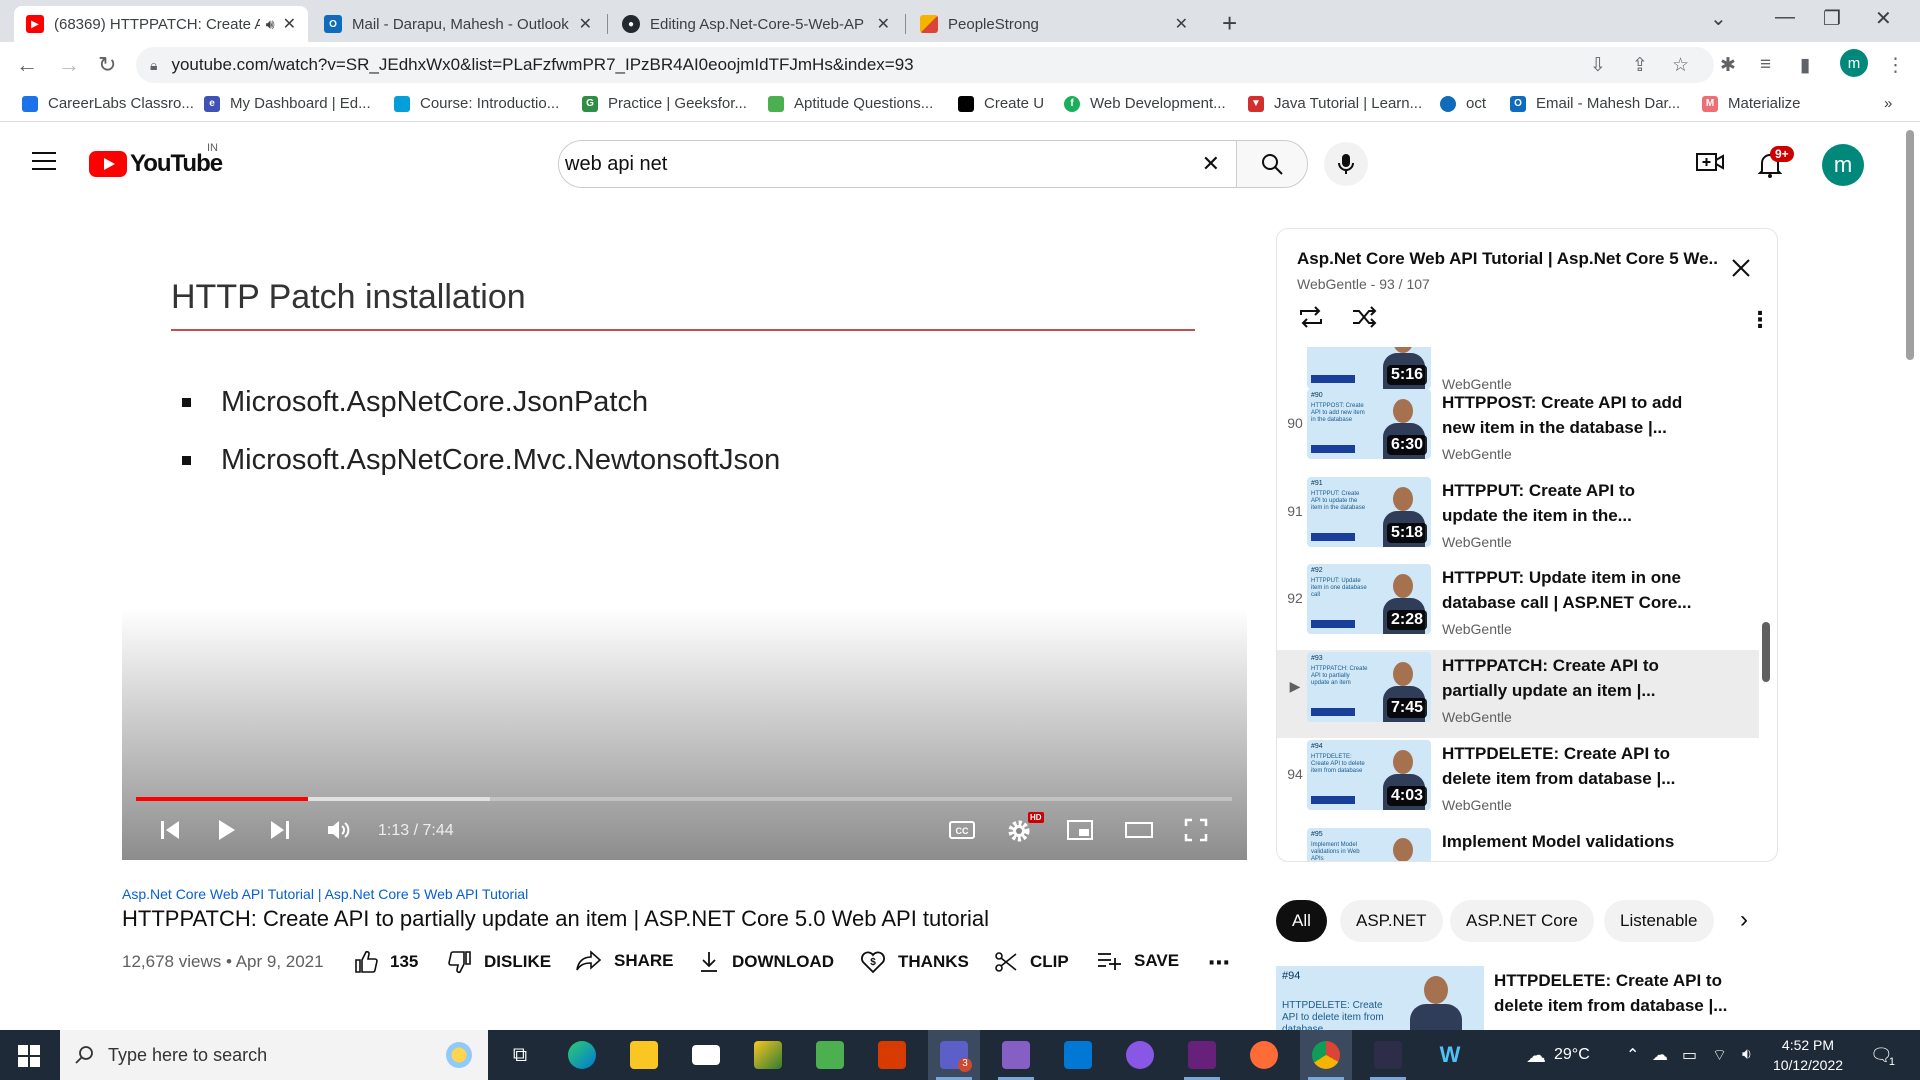 This screenshot has width=1920, height=1080. What do you see at coordinates (1202, 1055) in the screenshot?
I see `visual-studio-2-icon` at bounding box center [1202, 1055].